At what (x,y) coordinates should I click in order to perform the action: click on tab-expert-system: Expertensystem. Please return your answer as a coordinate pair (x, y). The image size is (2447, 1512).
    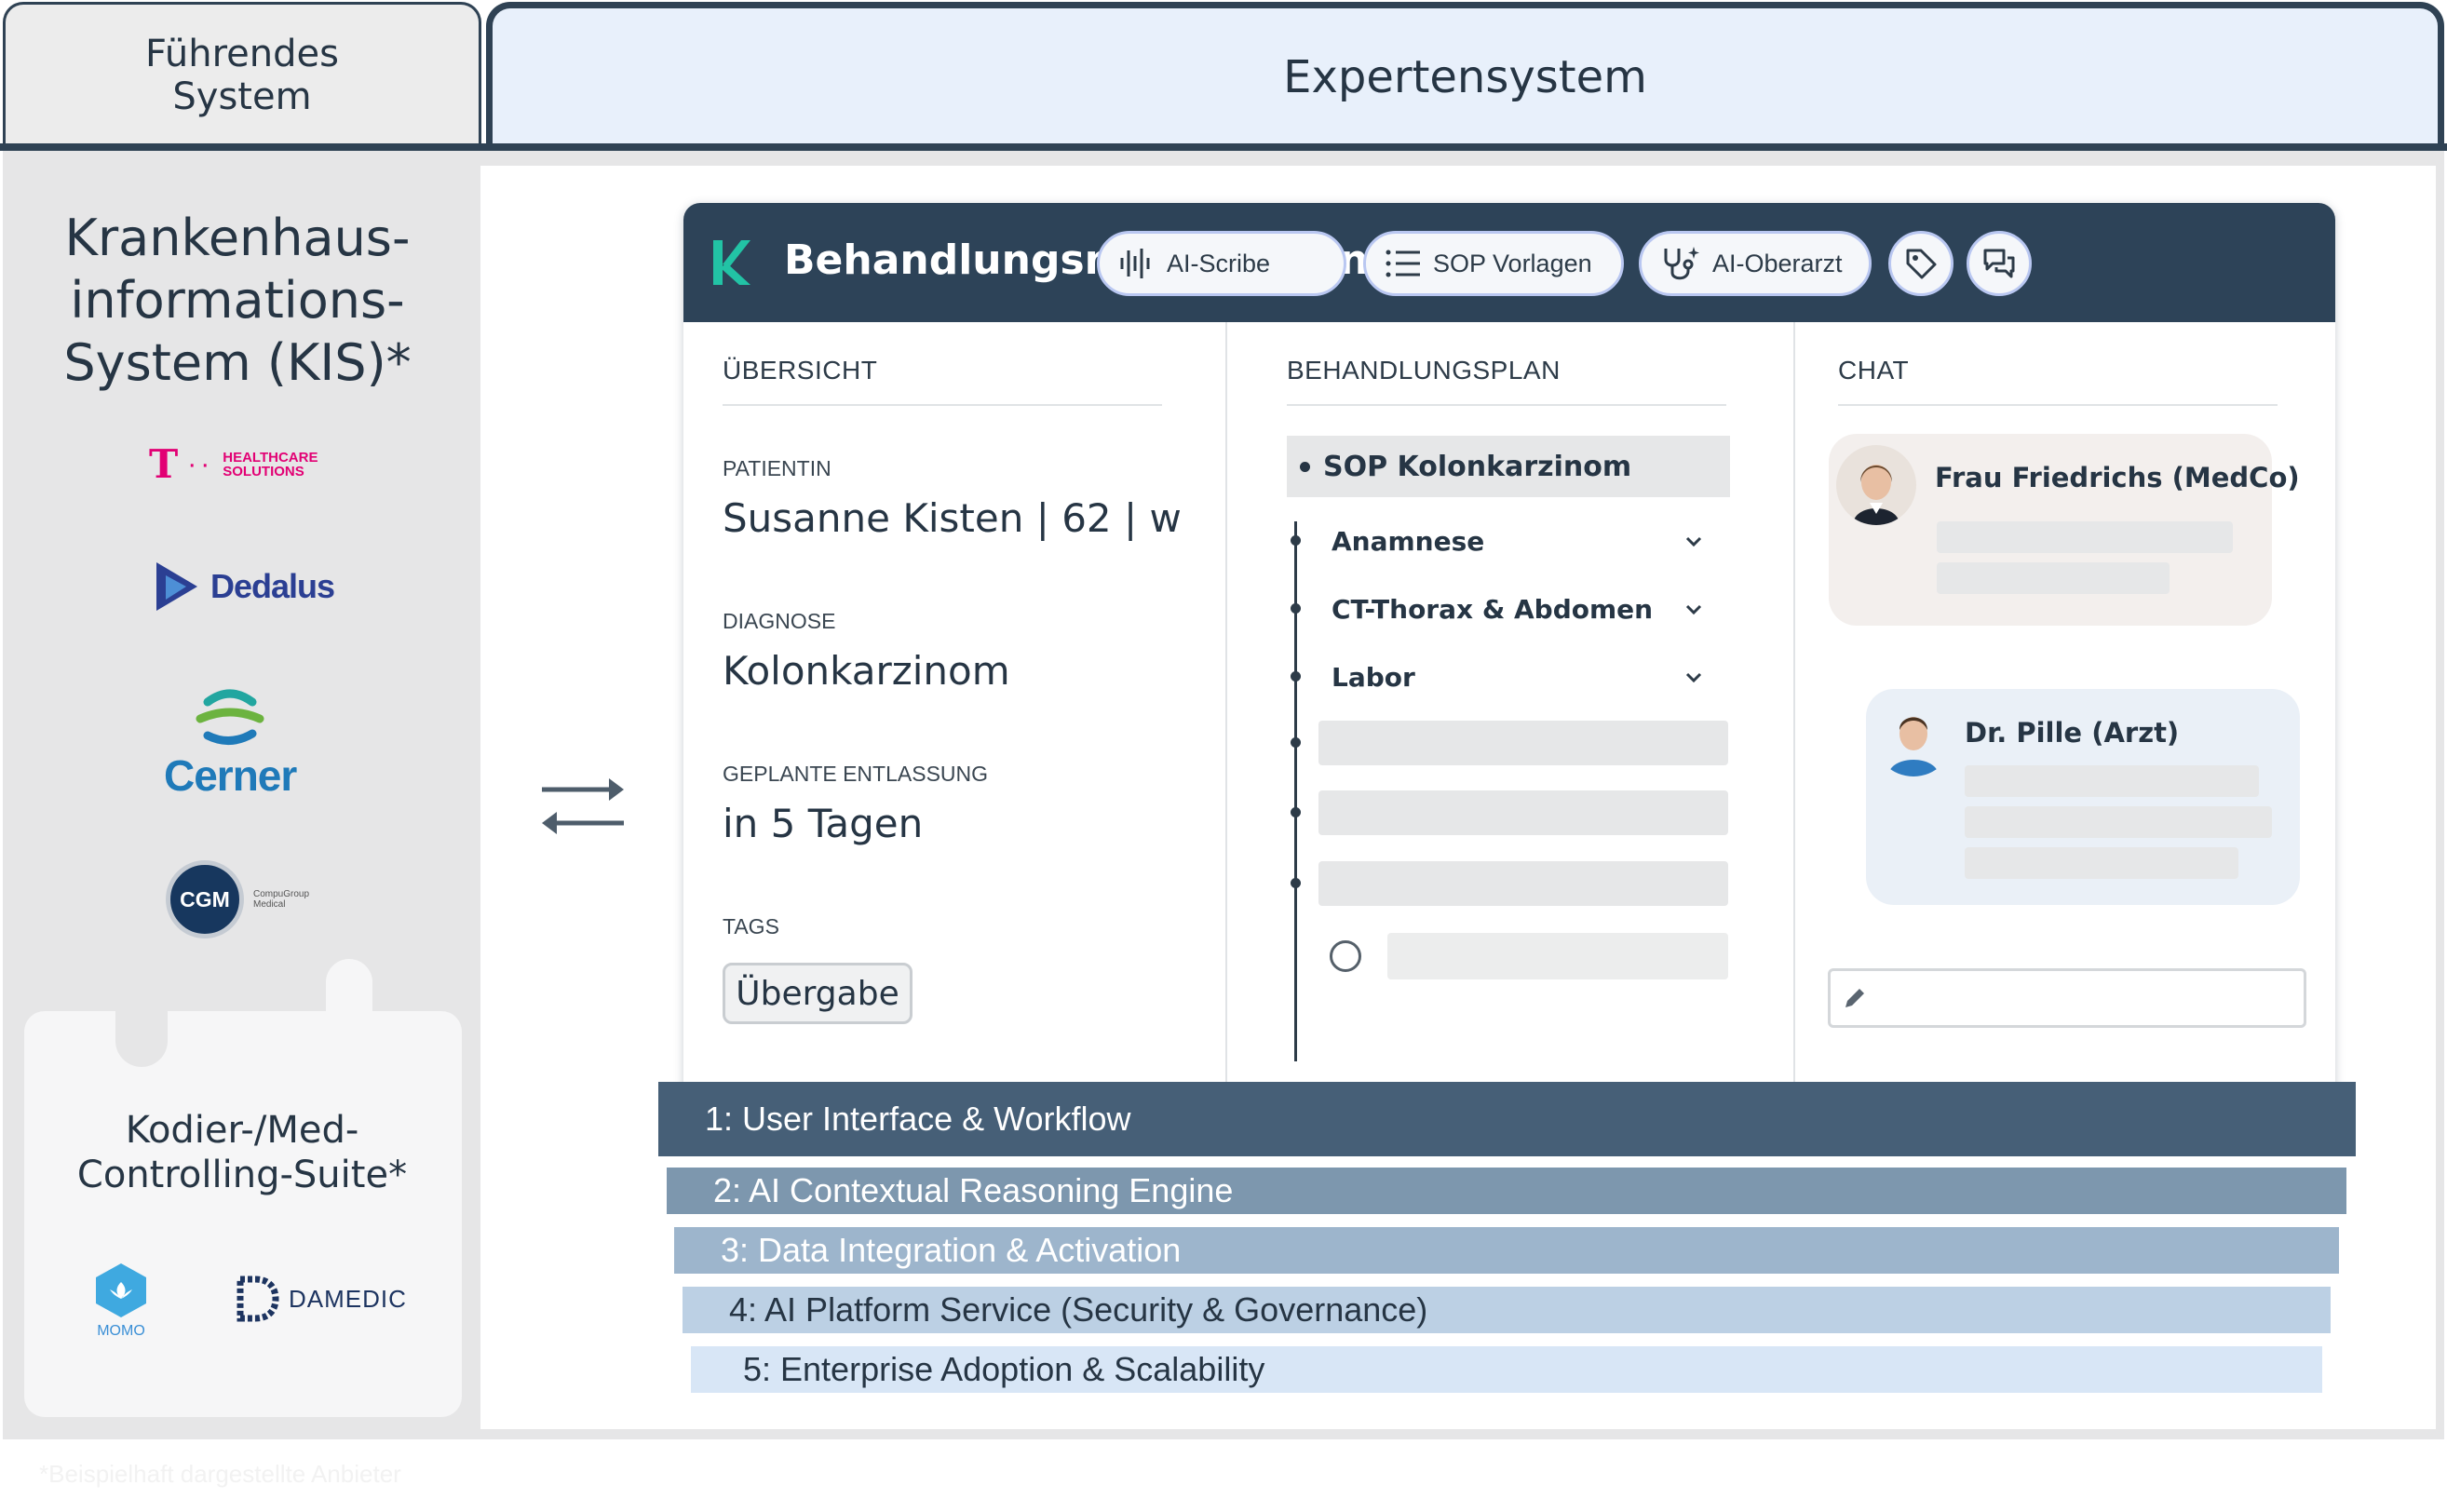
    Looking at the image, I should click on (1465, 74).